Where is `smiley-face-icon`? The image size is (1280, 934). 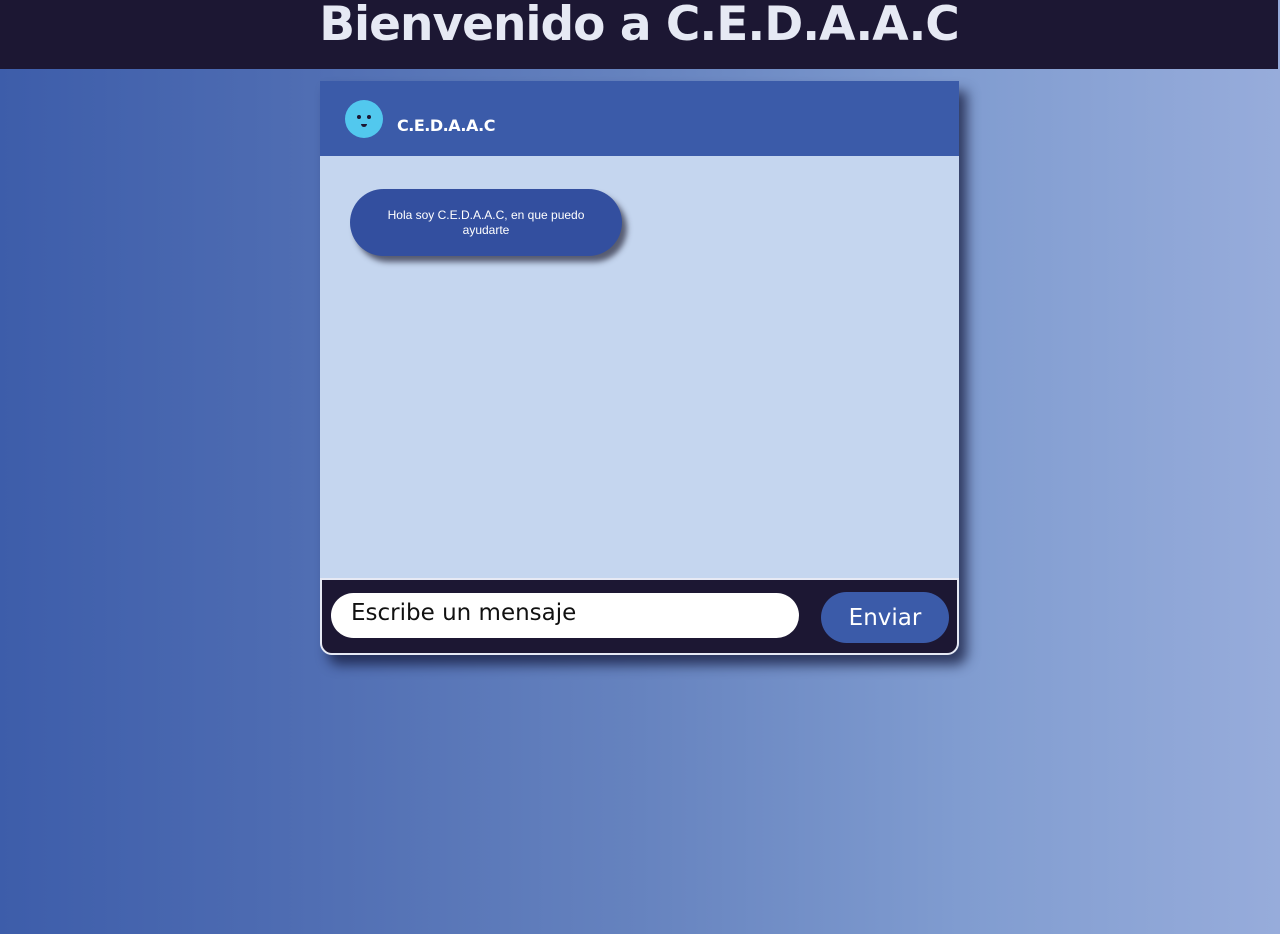
smiley-face-icon is located at coordinates (364, 119).